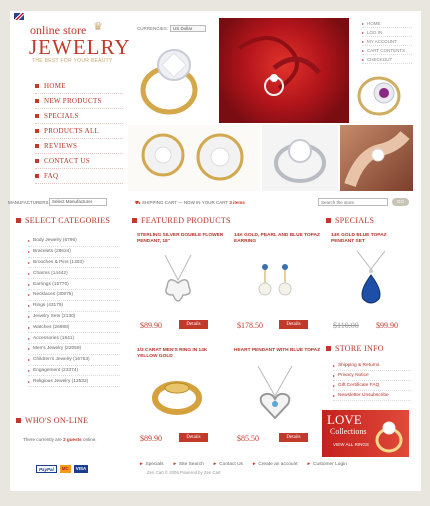  I want to click on menu-item-products-all: PRODUCTS ALL, so click(79, 131).